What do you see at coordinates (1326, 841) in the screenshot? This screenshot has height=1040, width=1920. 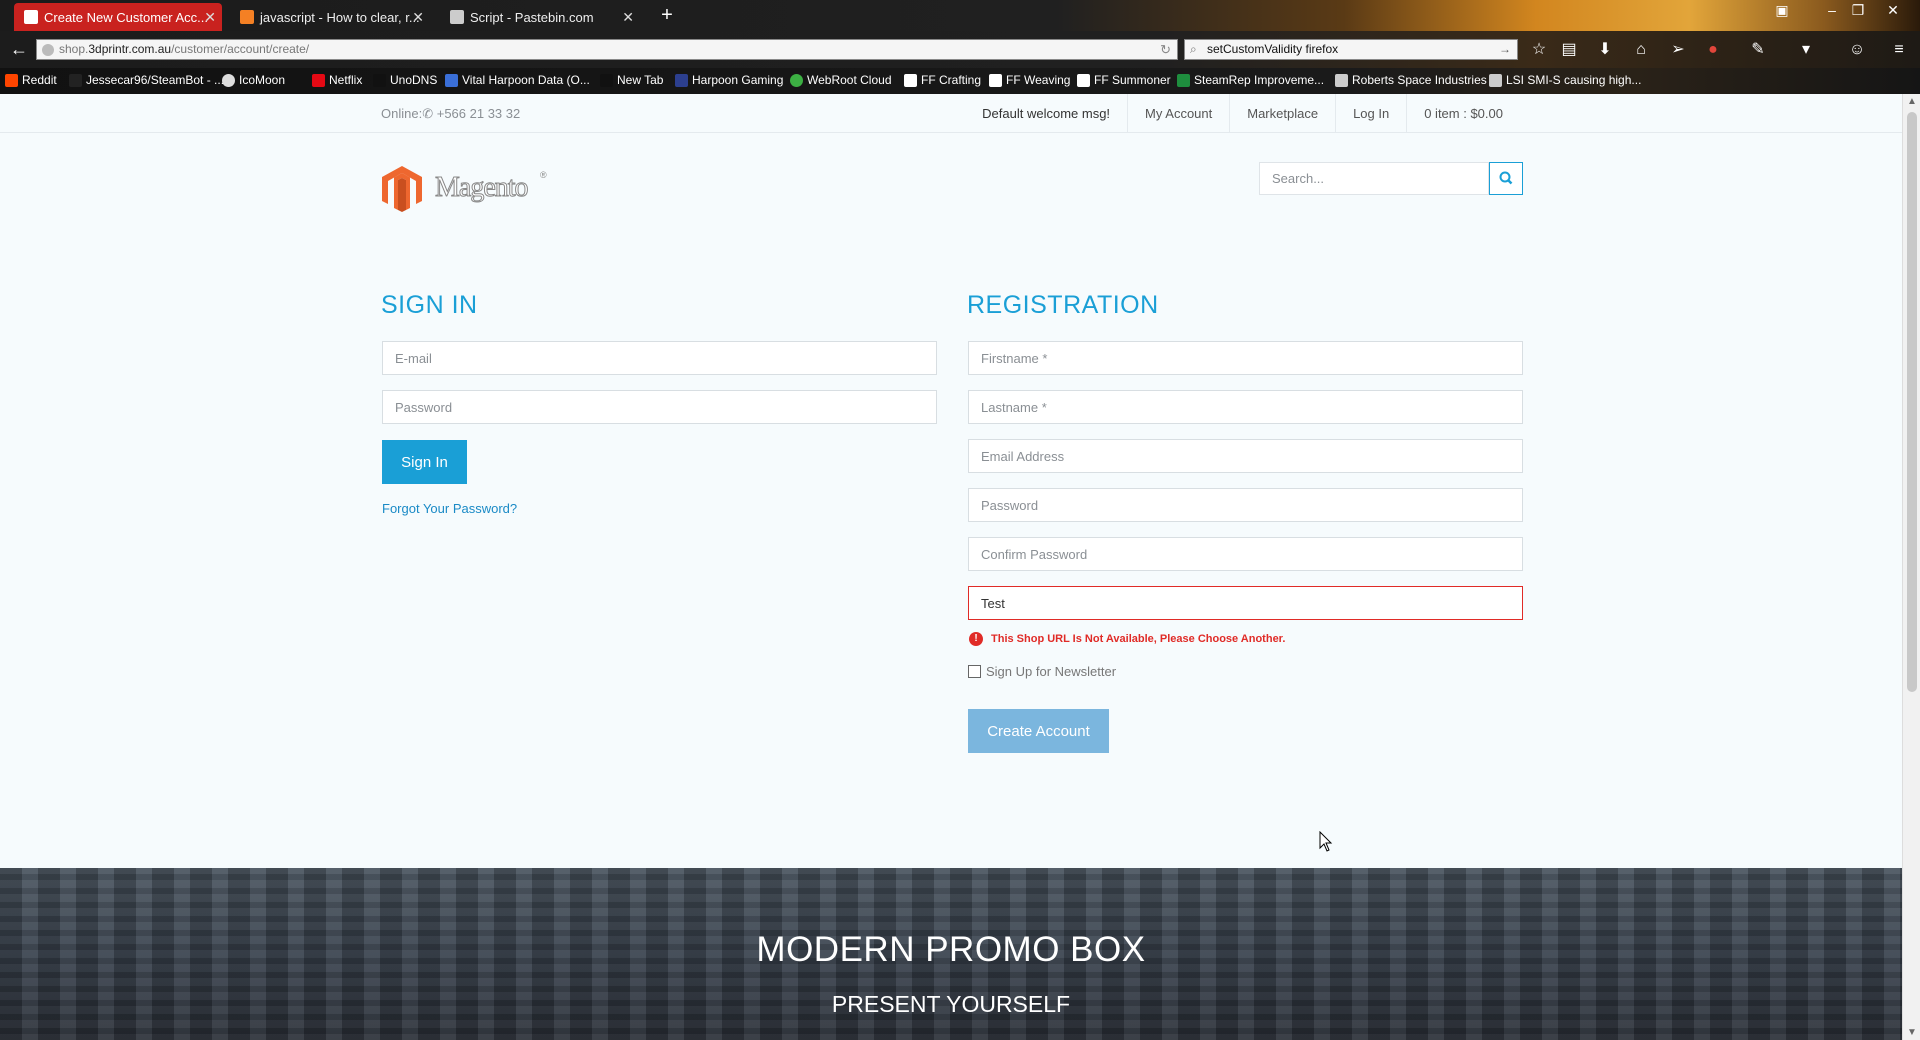 I see `mouse-cursor-icon` at bounding box center [1326, 841].